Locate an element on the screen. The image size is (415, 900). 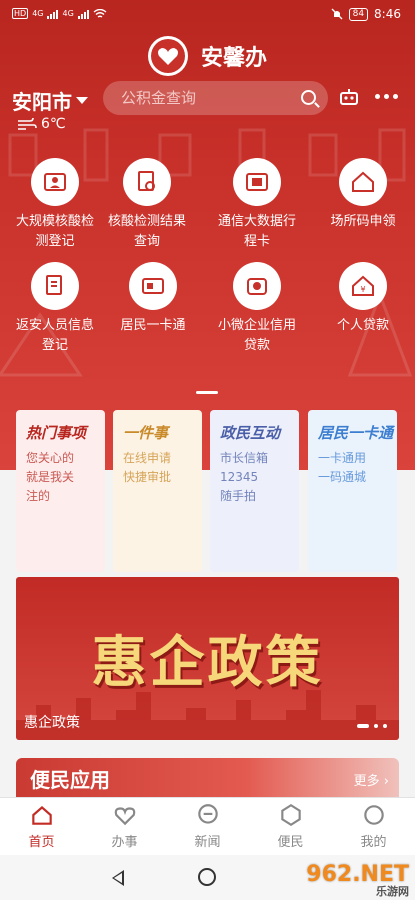
id-card-icon is located at coordinates (153, 286).